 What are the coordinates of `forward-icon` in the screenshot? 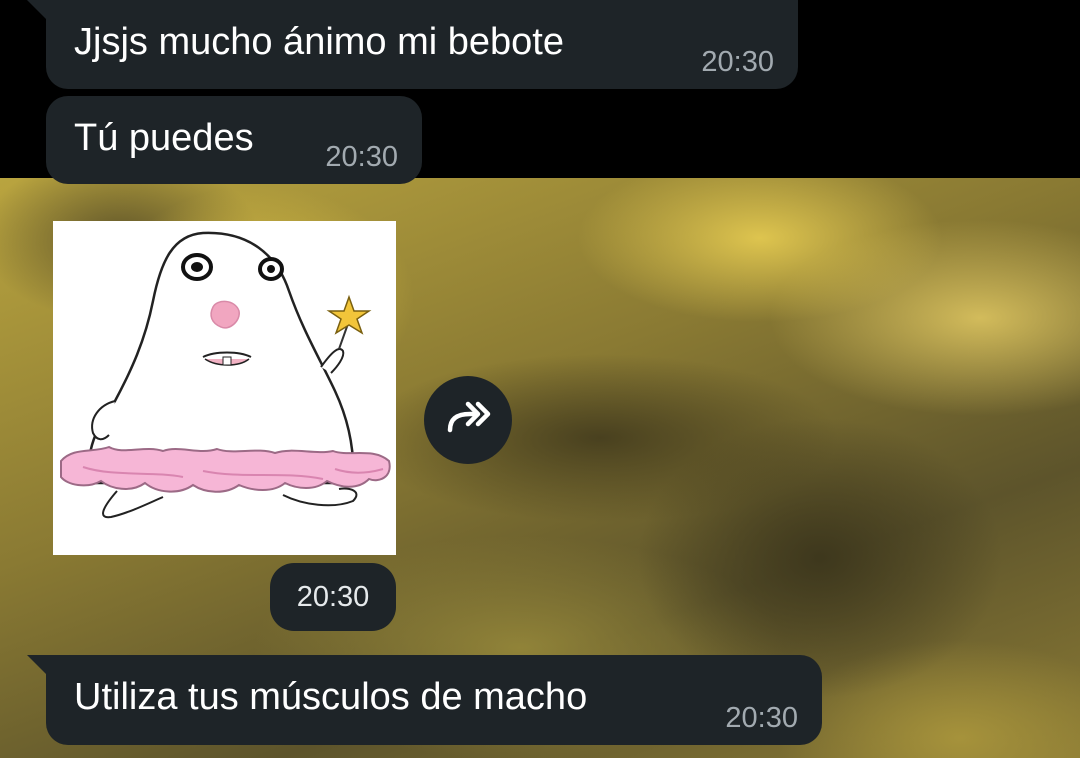 It's located at (468, 420).